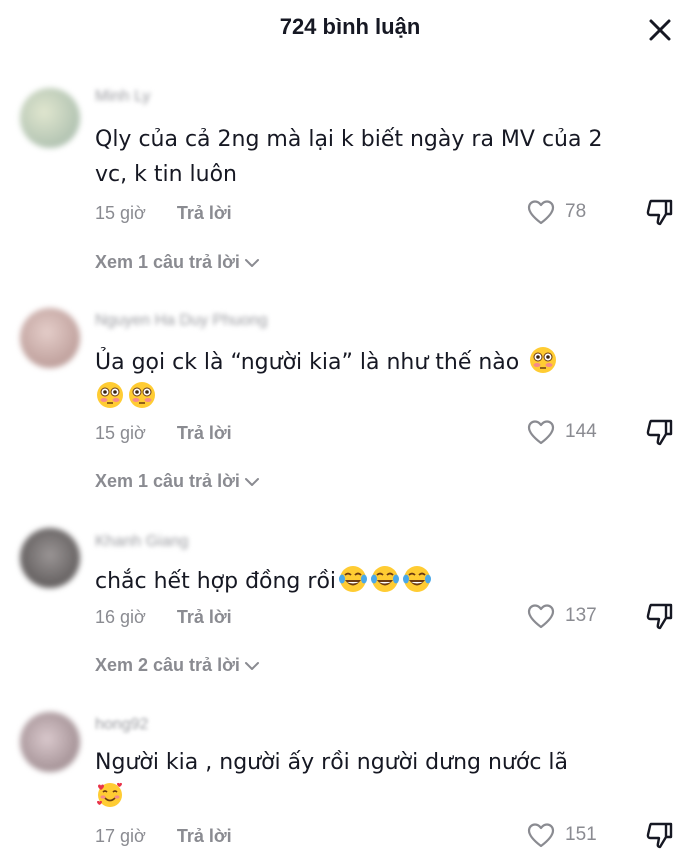 The width and height of the screenshot is (700, 866). Describe the element at coordinates (109, 794) in the screenshot. I see `smiling-face-with-hearts-emoji` at that location.